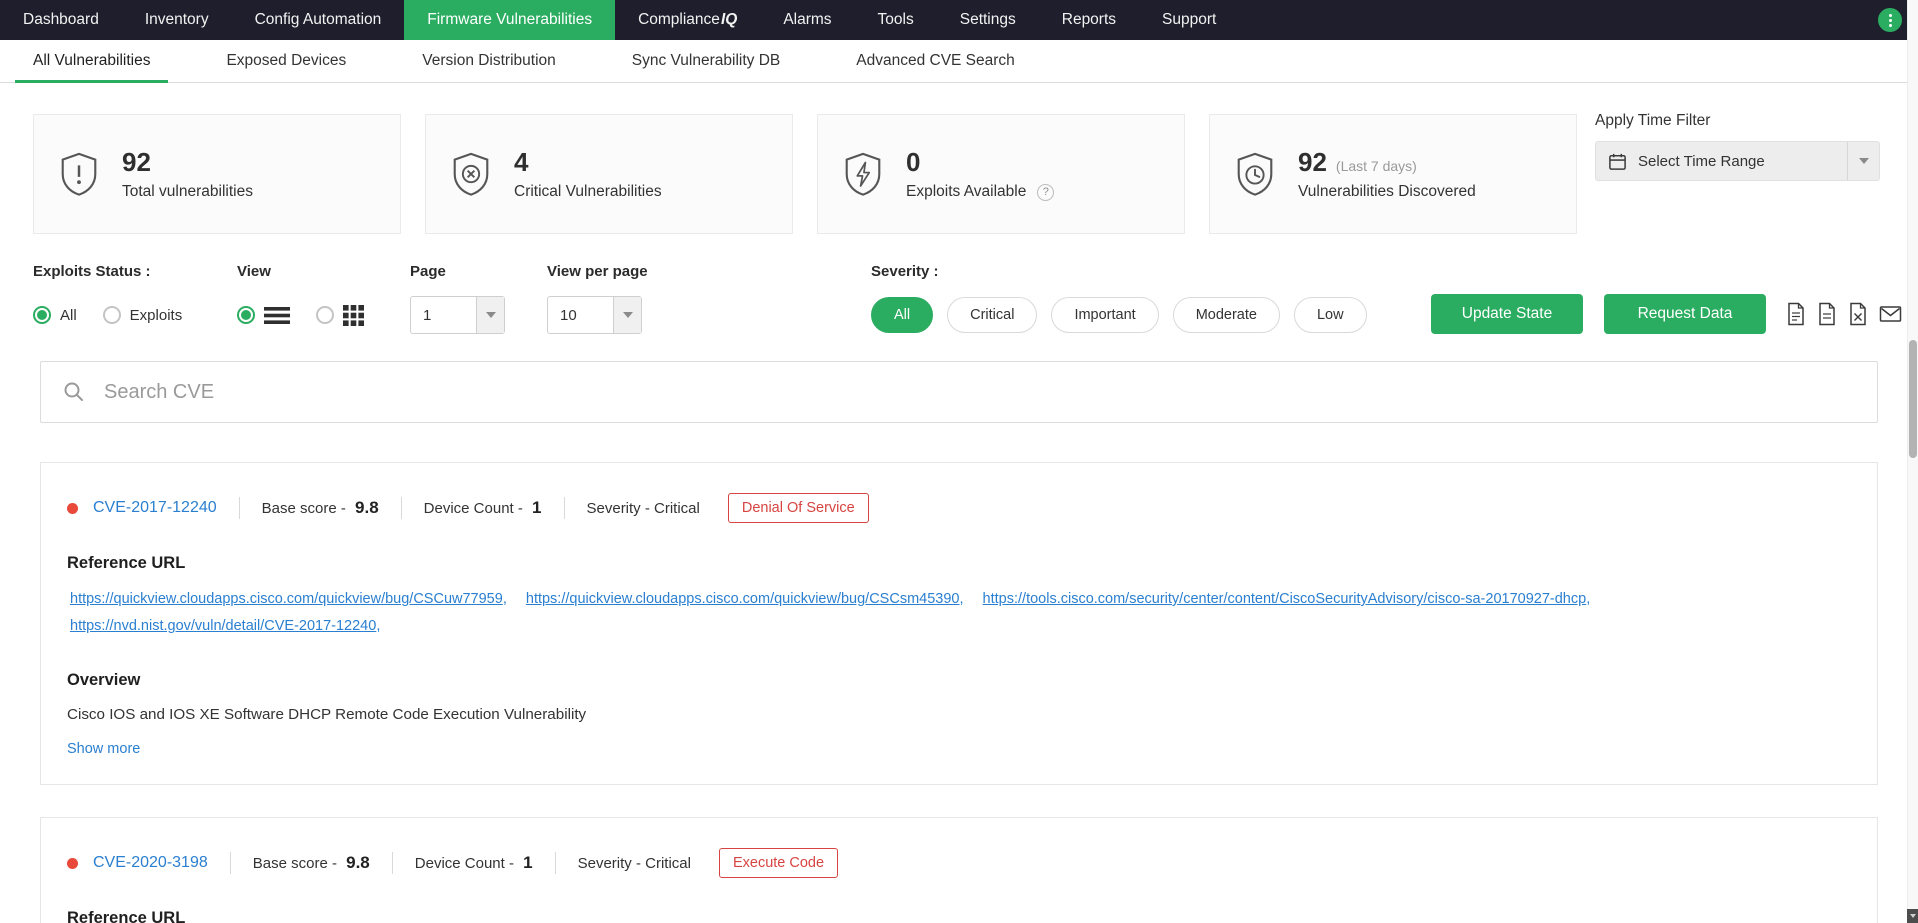 The width and height of the screenshot is (1918, 923). I want to click on export-pdf-icon, so click(1796, 314).